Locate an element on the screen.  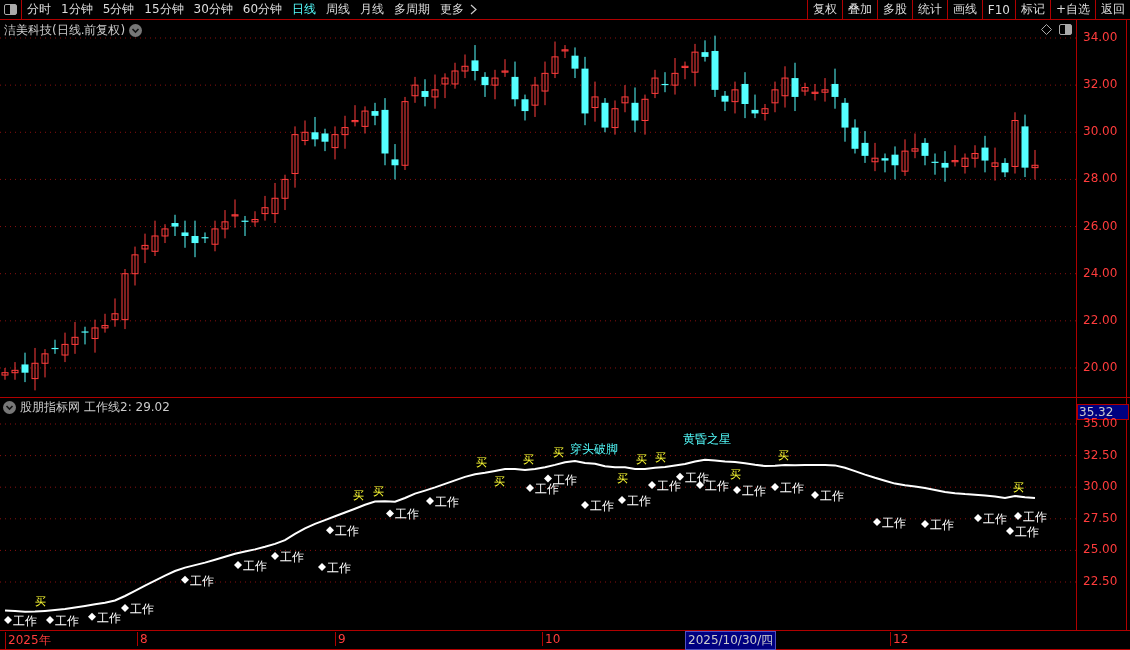
chevron-right-icon is located at coordinates (474, 9).